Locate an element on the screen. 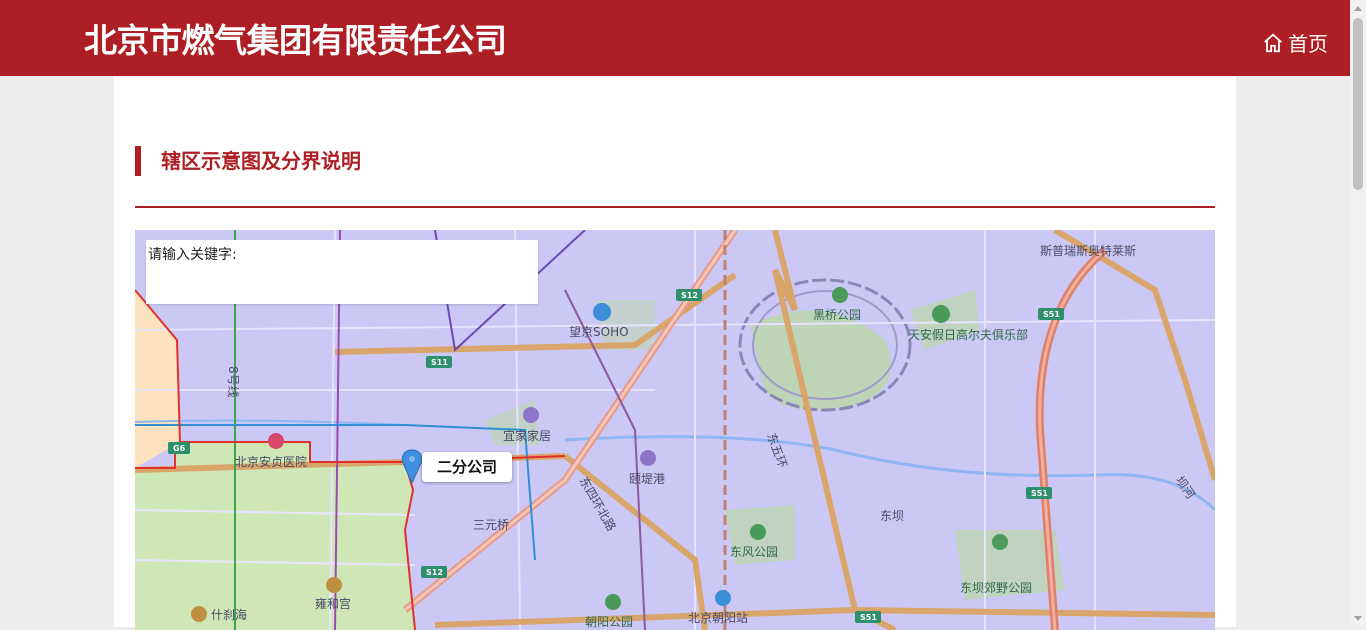 This screenshot has height=630, width=1366. badge-g6: G6 is located at coordinates (179, 448).